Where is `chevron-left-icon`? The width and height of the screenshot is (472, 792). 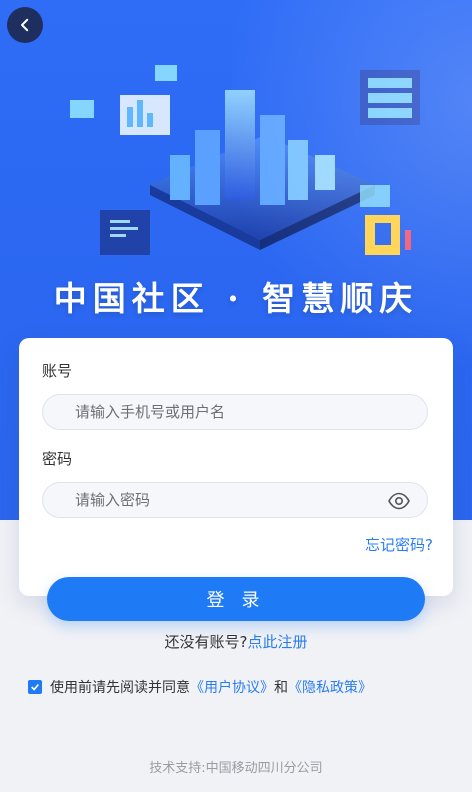 chevron-left-icon is located at coordinates (25, 25).